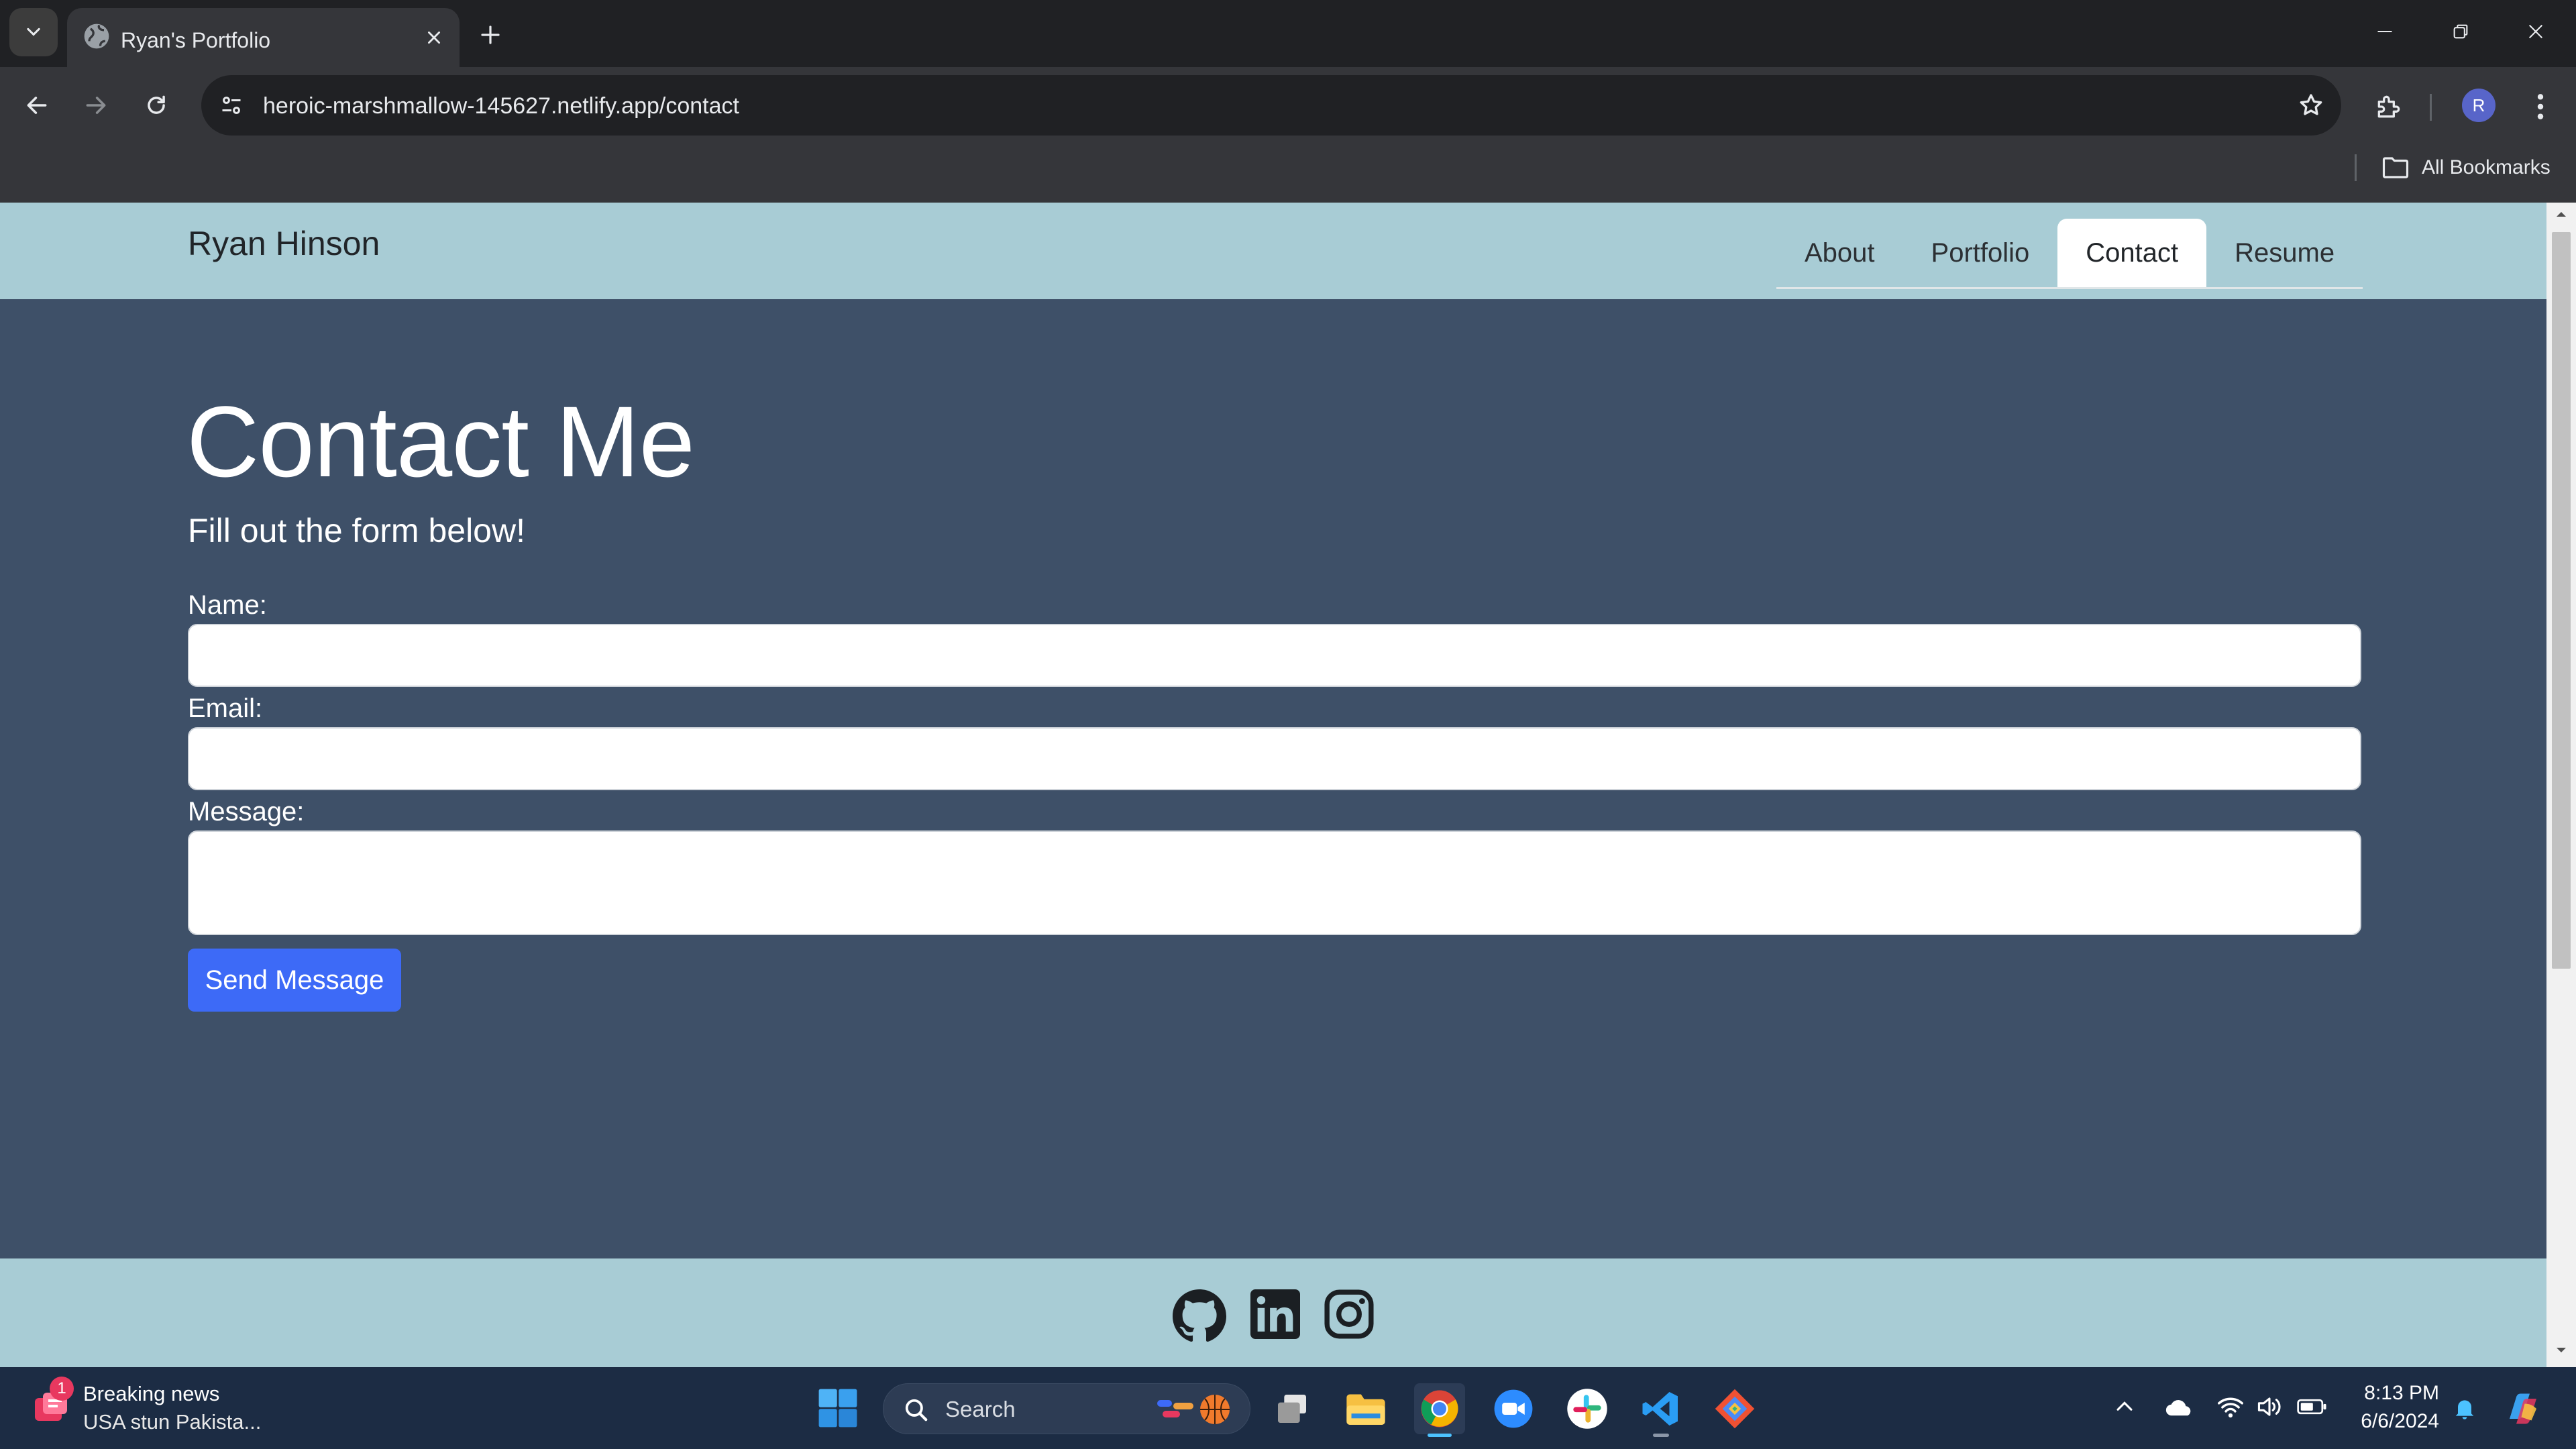 This screenshot has height=1449, width=2576. I want to click on send-message-button: Send Message, so click(294, 980).